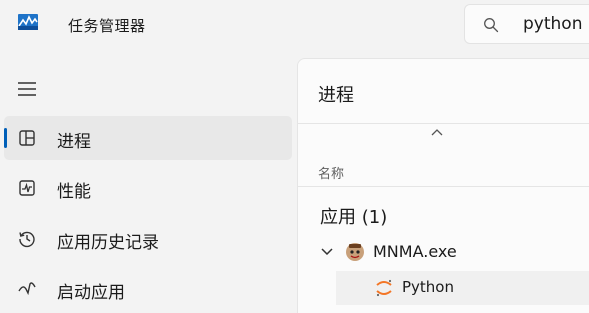 The height and width of the screenshot is (313, 589). I want to click on app-title: 任务管理器, so click(107, 26).